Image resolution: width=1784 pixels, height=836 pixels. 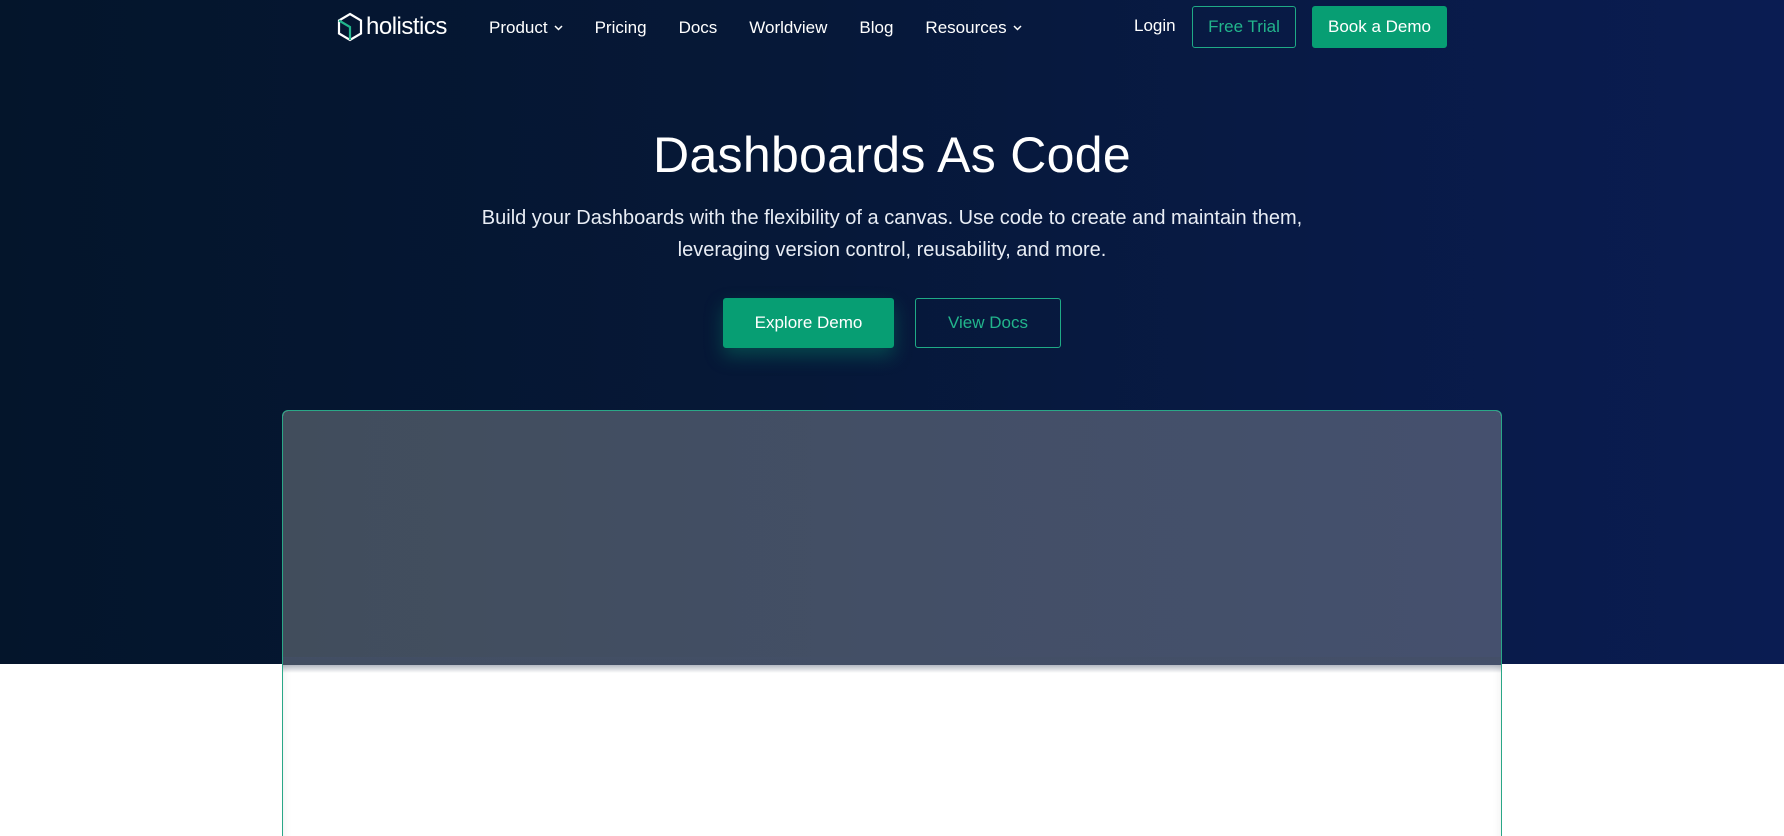 I want to click on nav-item-label: Blog, so click(x=876, y=27).